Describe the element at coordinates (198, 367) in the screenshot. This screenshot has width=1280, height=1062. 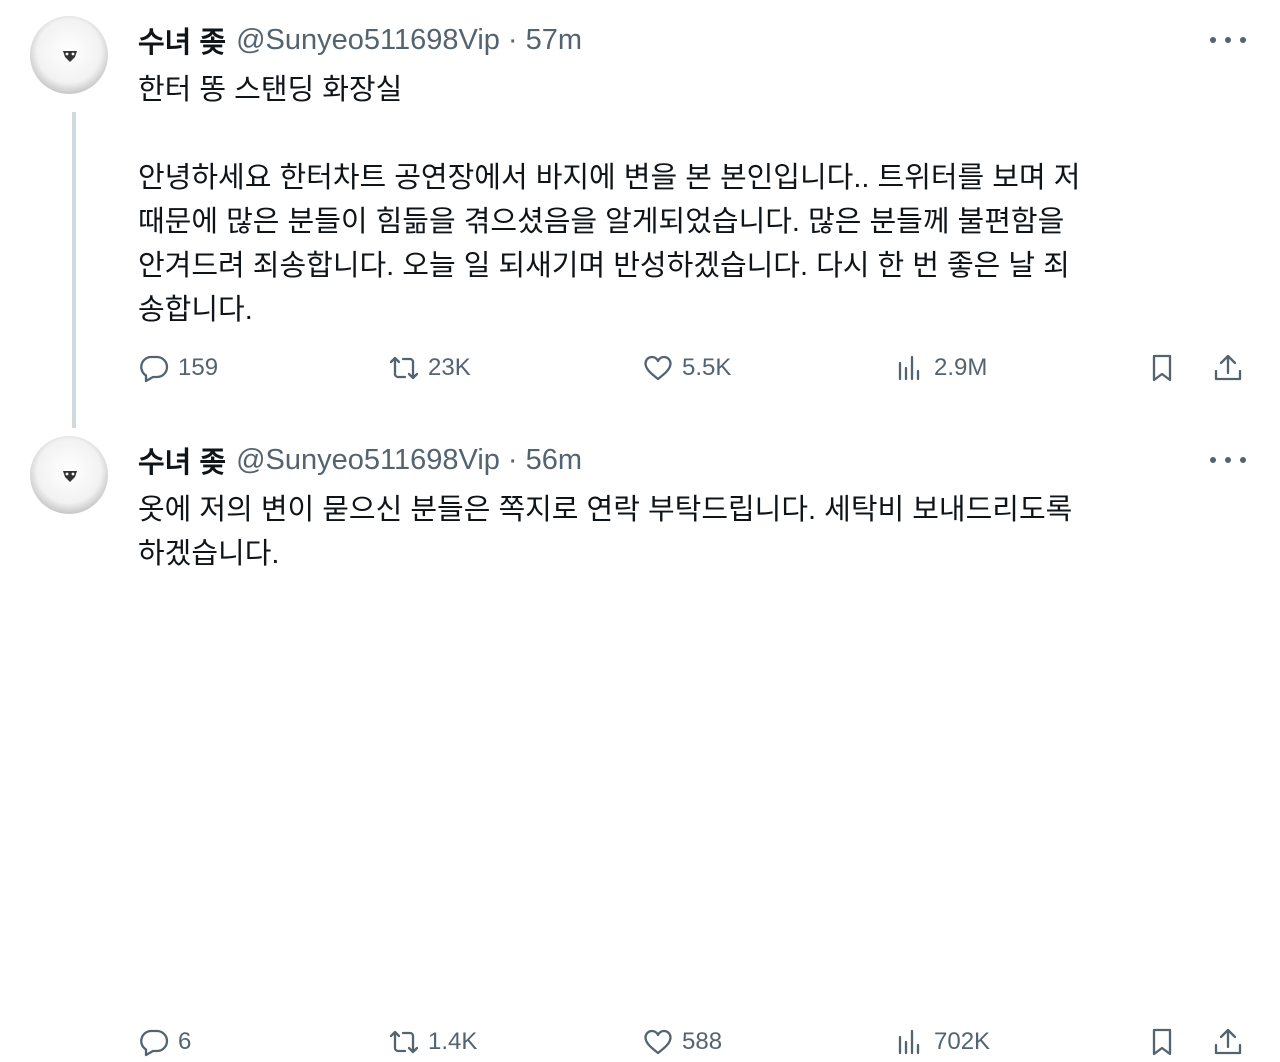
I see `reply-count: 159` at that location.